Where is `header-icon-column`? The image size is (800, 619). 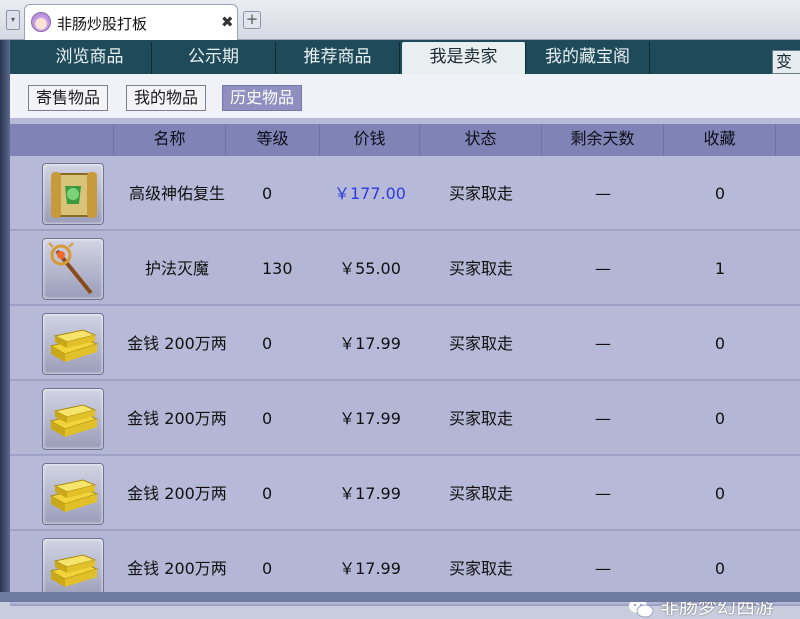 header-icon-column is located at coordinates (62, 140).